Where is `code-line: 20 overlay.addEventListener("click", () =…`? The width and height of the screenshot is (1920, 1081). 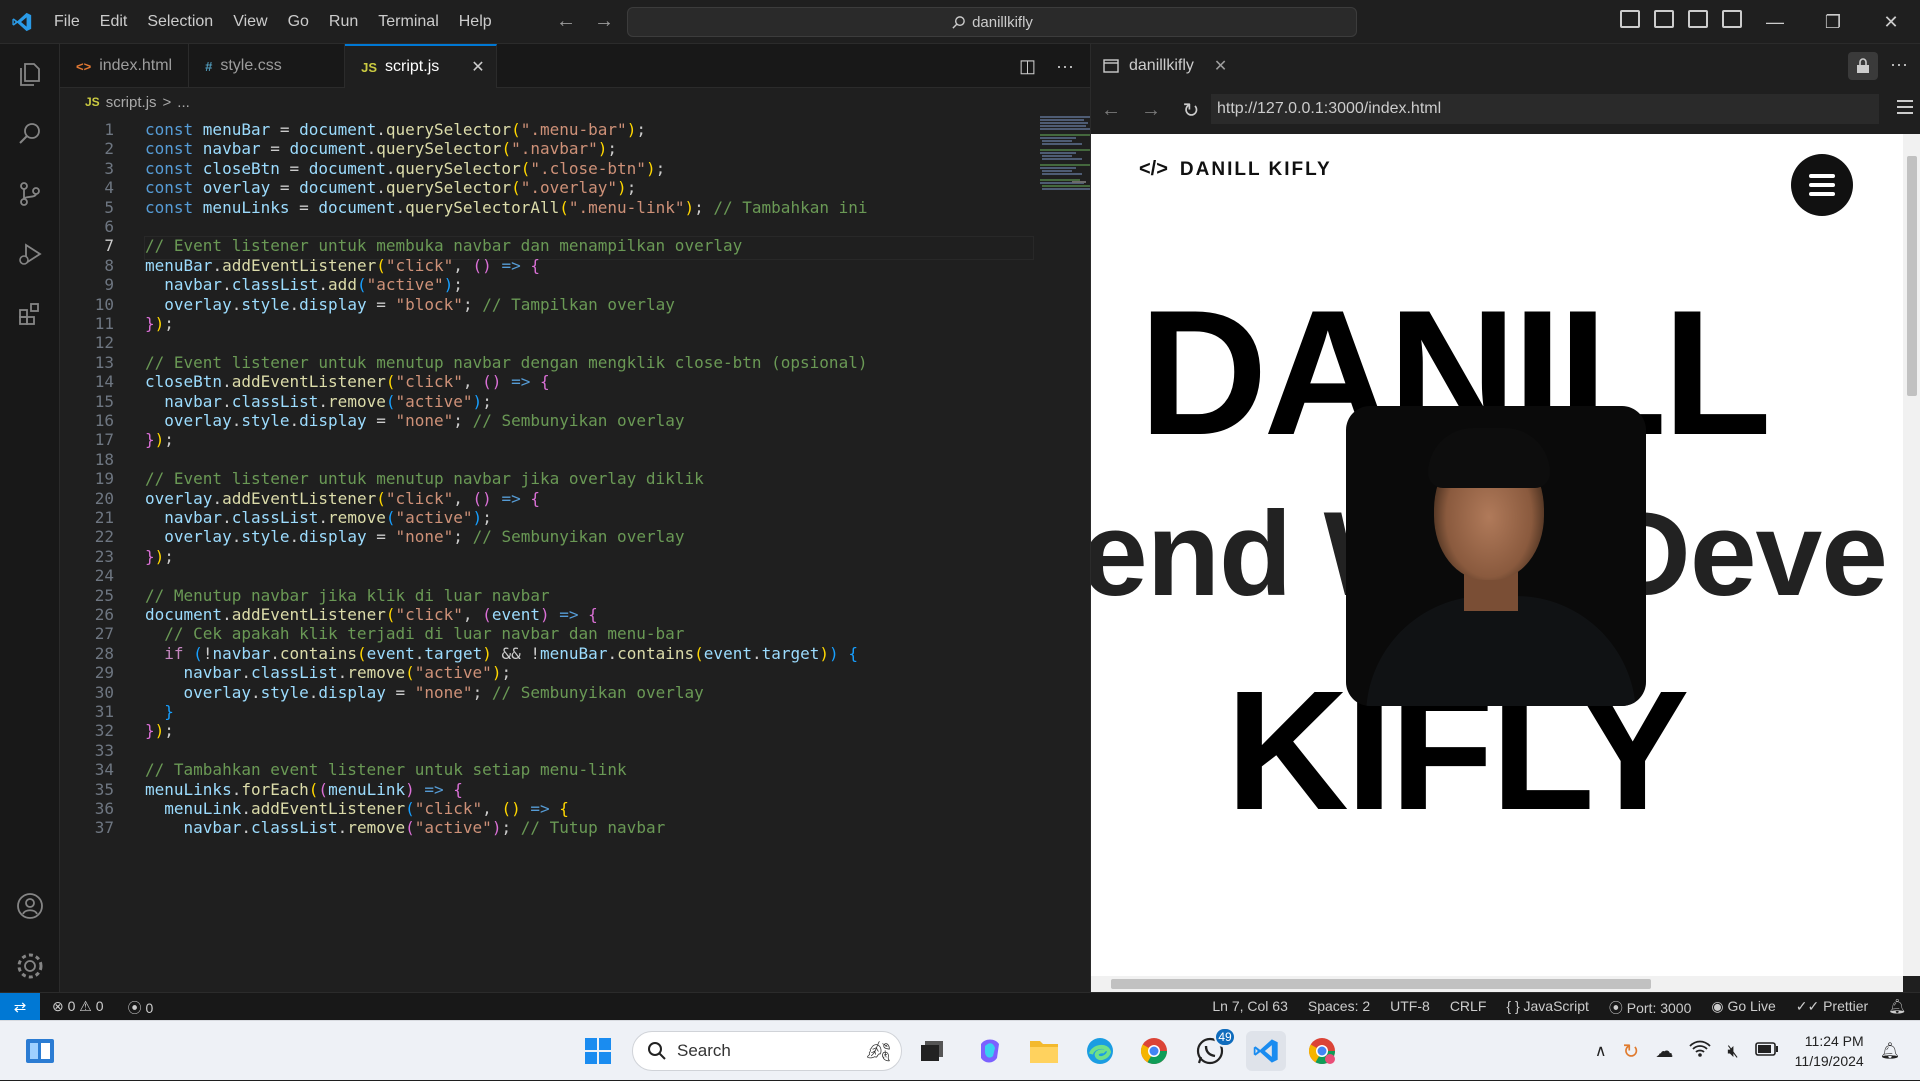
code-line: 20 overlay.addEventListener("click", () =… is located at coordinates (520, 499).